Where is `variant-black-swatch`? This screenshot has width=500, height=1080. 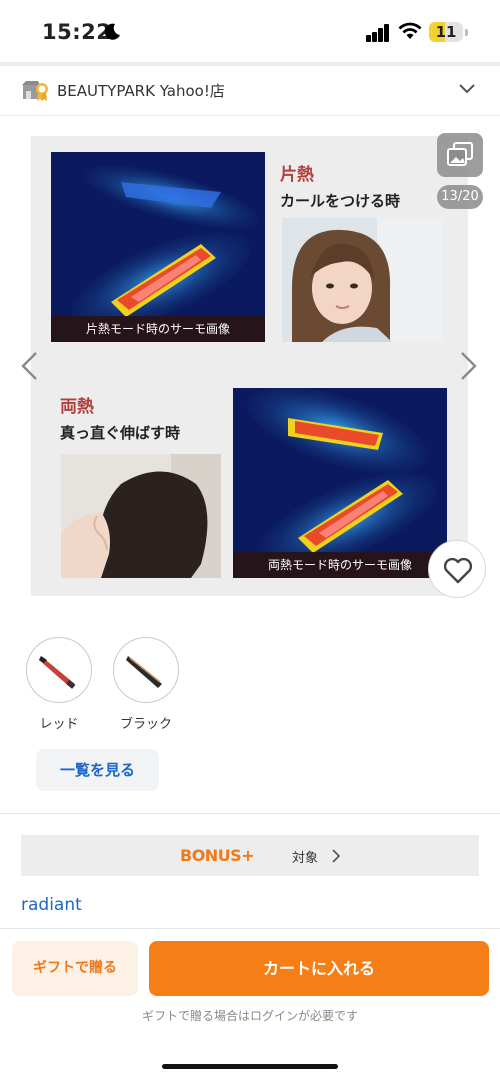 variant-black-swatch is located at coordinates (146, 670).